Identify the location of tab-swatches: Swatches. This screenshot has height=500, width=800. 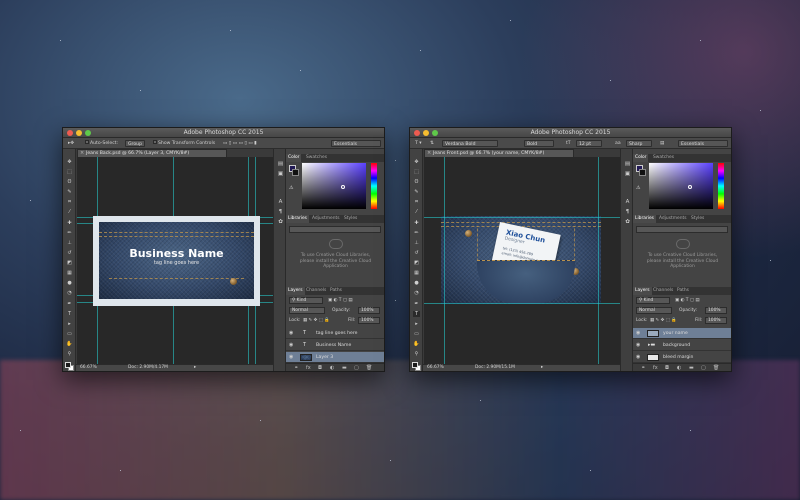
(316, 158).